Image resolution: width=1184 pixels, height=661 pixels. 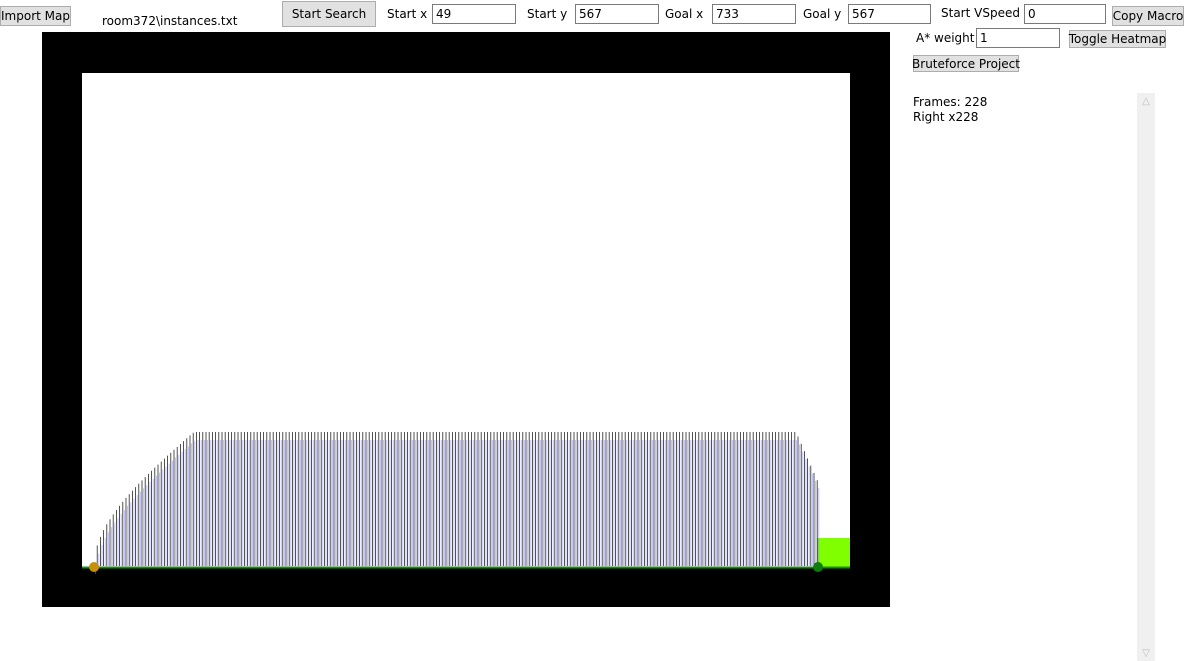 What do you see at coordinates (94, 567) in the screenshot?
I see `start-marker` at bounding box center [94, 567].